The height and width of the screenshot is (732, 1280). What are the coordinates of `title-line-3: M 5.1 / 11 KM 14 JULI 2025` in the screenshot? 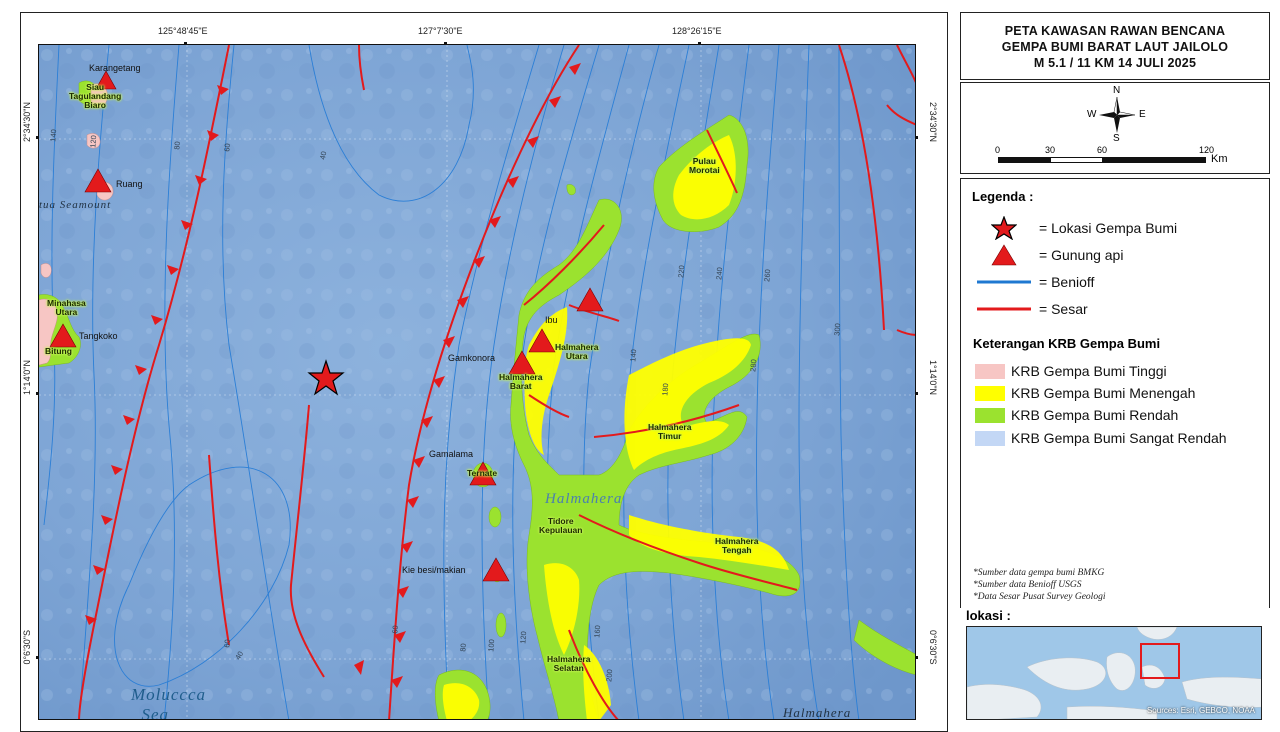 It's located at (1115, 63).